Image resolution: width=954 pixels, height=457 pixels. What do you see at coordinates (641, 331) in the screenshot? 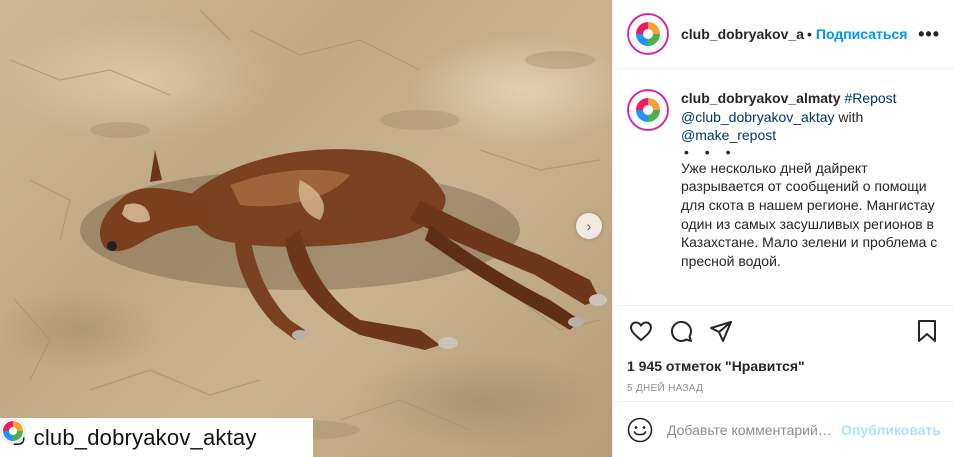
I see `heart-icon` at bounding box center [641, 331].